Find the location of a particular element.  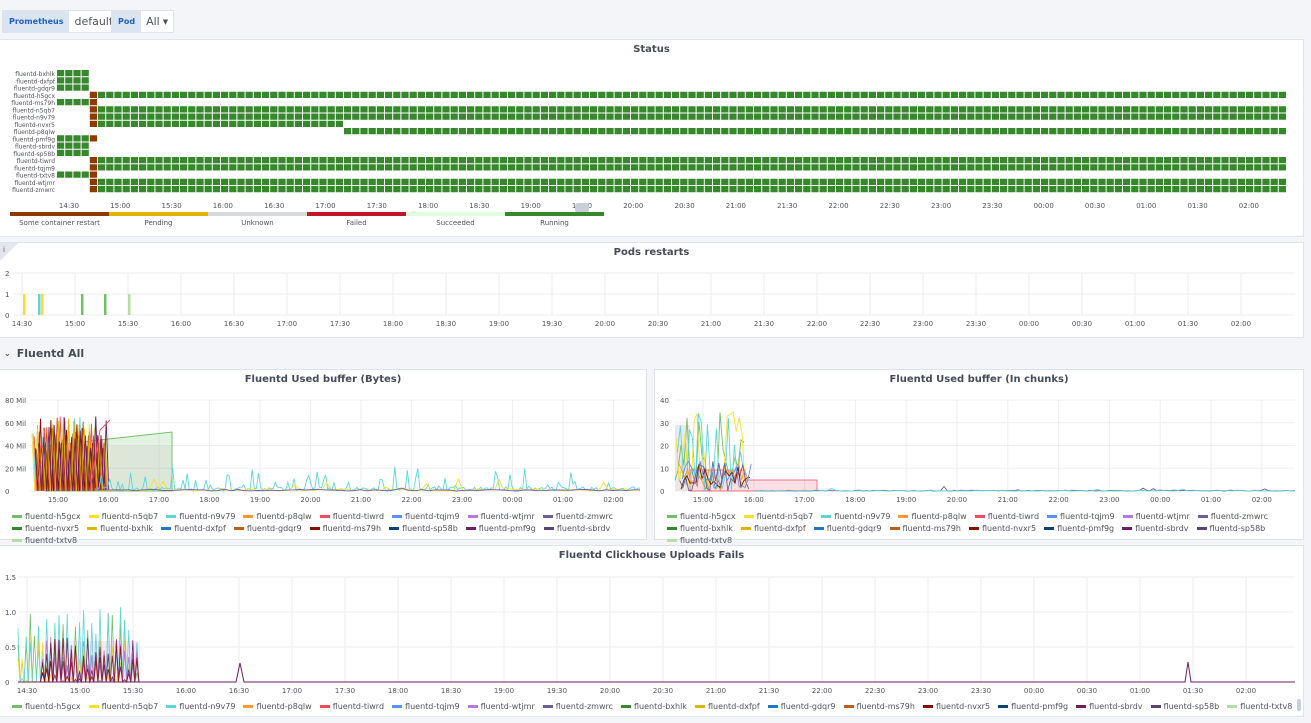

legend-label: fluentd-txtv8 is located at coordinates (706, 540).